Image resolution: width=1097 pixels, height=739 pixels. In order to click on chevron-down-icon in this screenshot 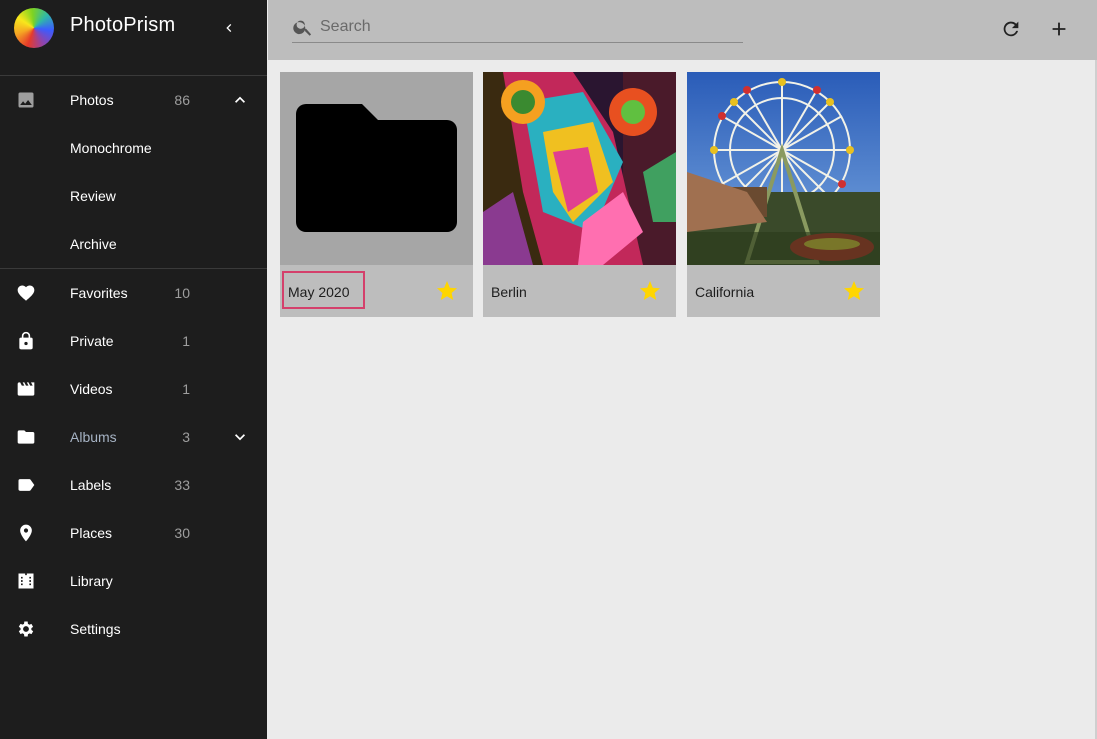, I will do `click(240, 437)`.